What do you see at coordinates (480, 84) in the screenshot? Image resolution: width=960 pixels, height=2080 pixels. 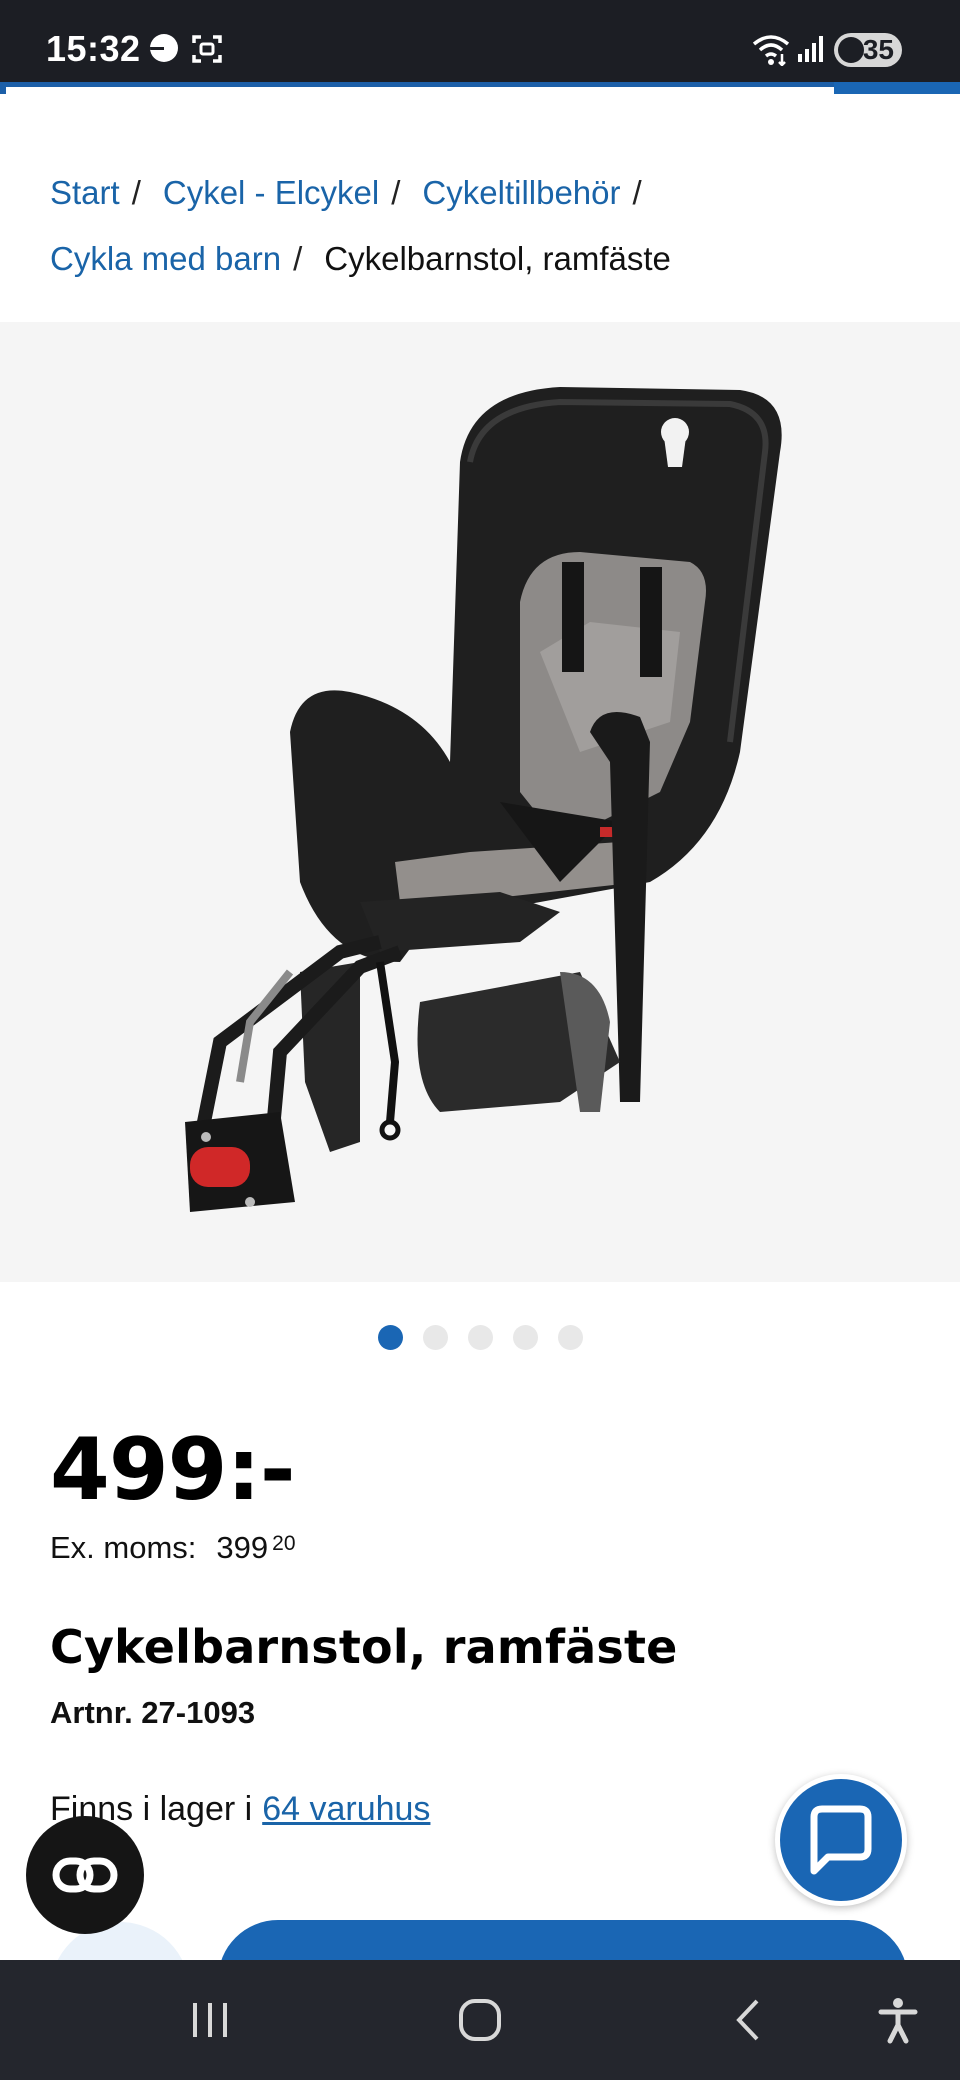 I see `header-border` at bounding box center [480, 84].